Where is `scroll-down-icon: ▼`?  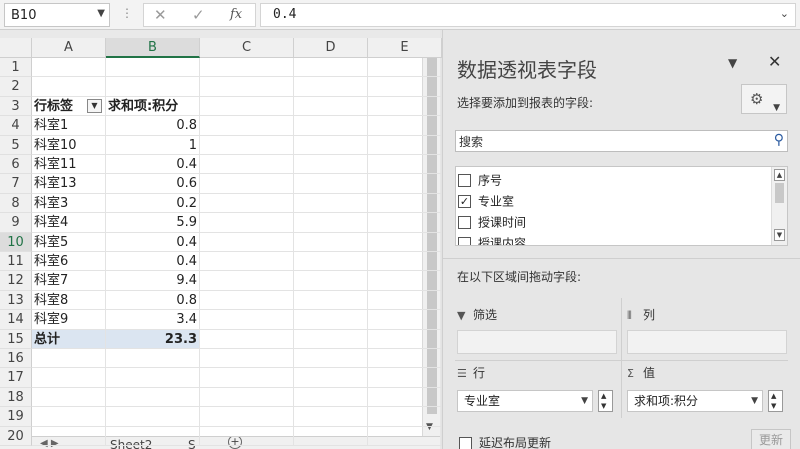 scroll-down-icon: ▼ is located at coordinates (779, 235).